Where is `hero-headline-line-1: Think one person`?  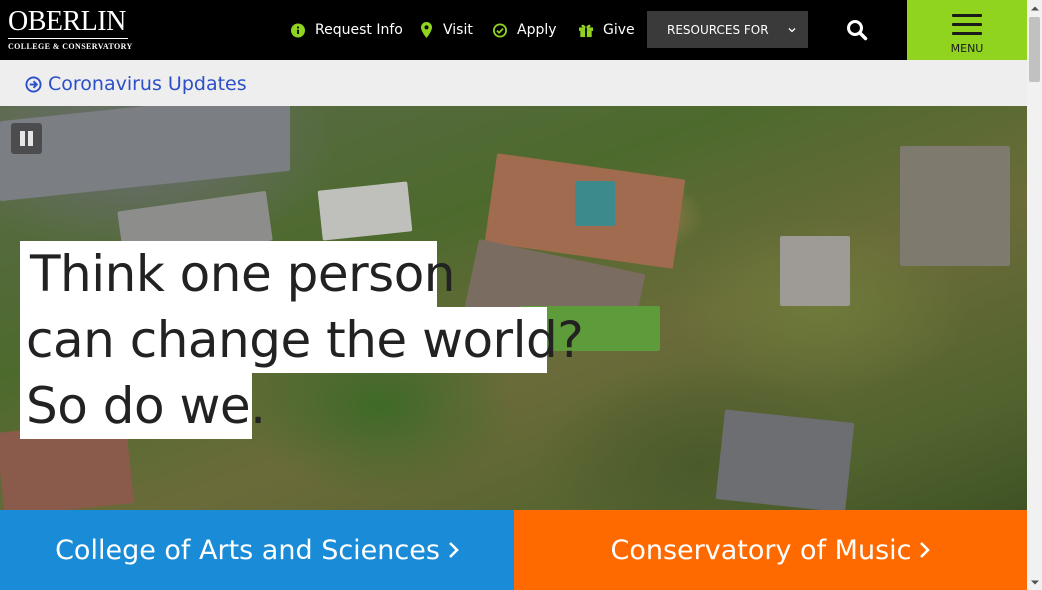
hero-headline-line-1: Think one person is located at coordinates (237, 274).